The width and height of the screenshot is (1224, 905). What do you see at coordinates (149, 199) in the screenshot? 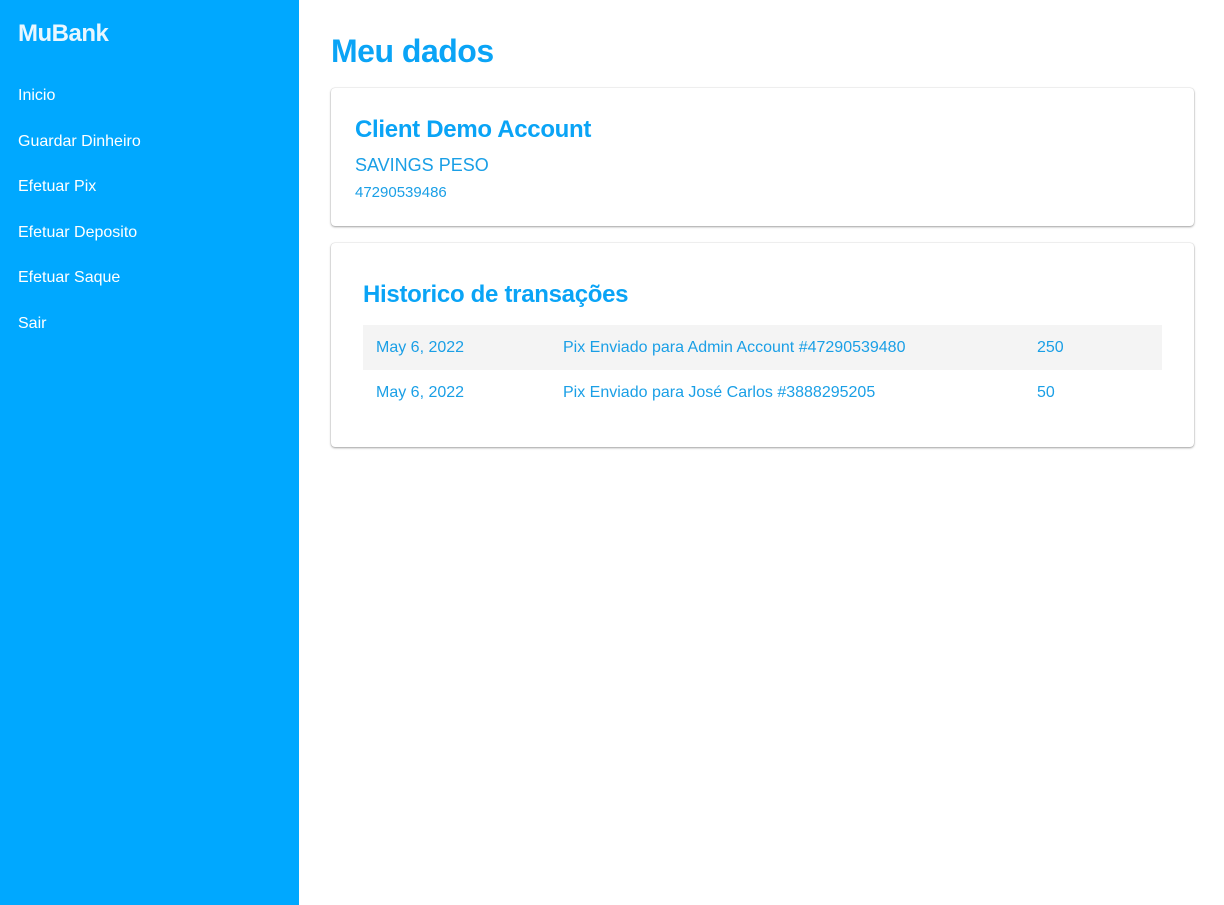
I see `sidebar-item-efetuar-pix: Efetuar Pix` at bounding box center [149, 199].